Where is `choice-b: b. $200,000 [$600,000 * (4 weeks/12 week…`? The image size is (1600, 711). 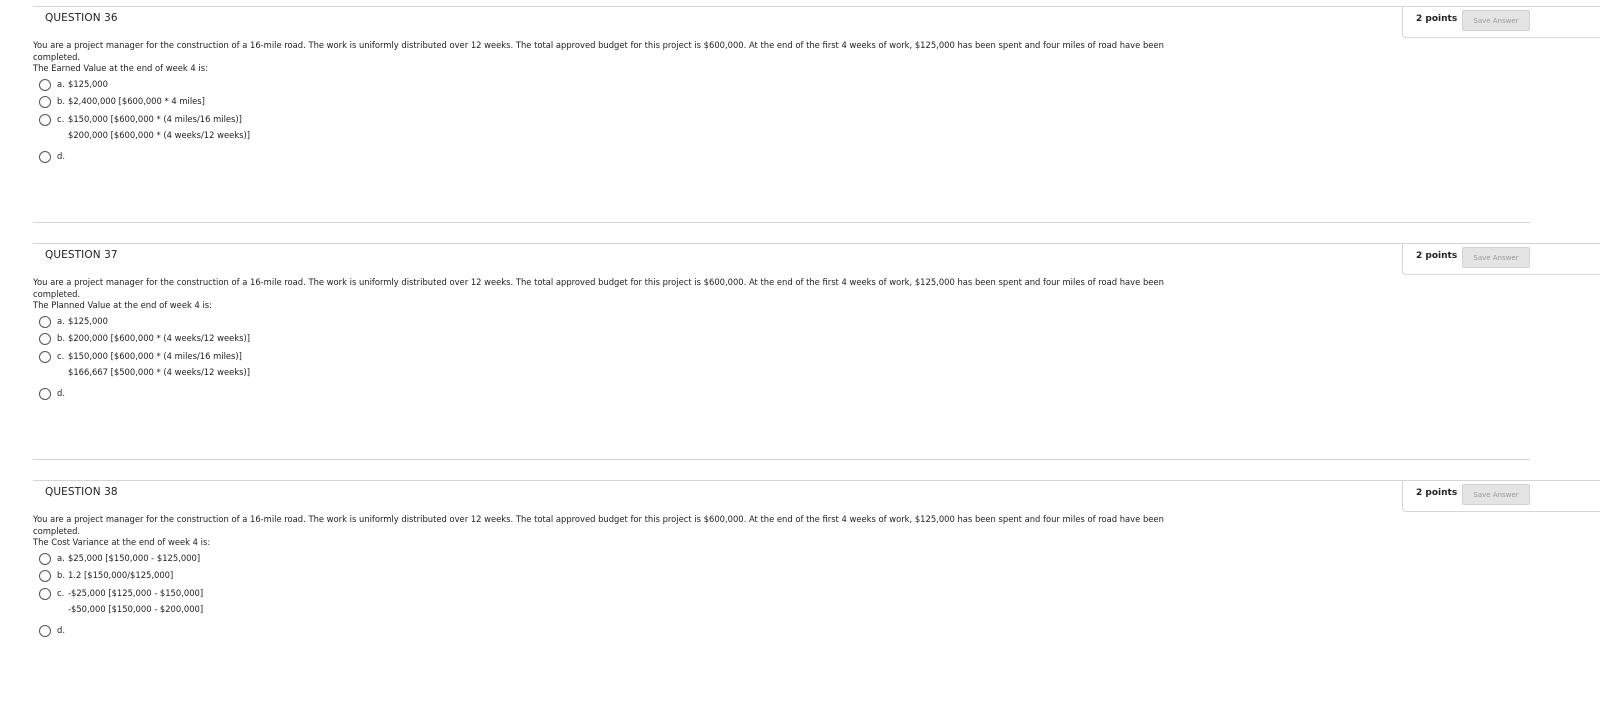 choice-b: b. $200,000 [$600,000 * (4 weeks/12 week… is located at coordinates (613, 340).